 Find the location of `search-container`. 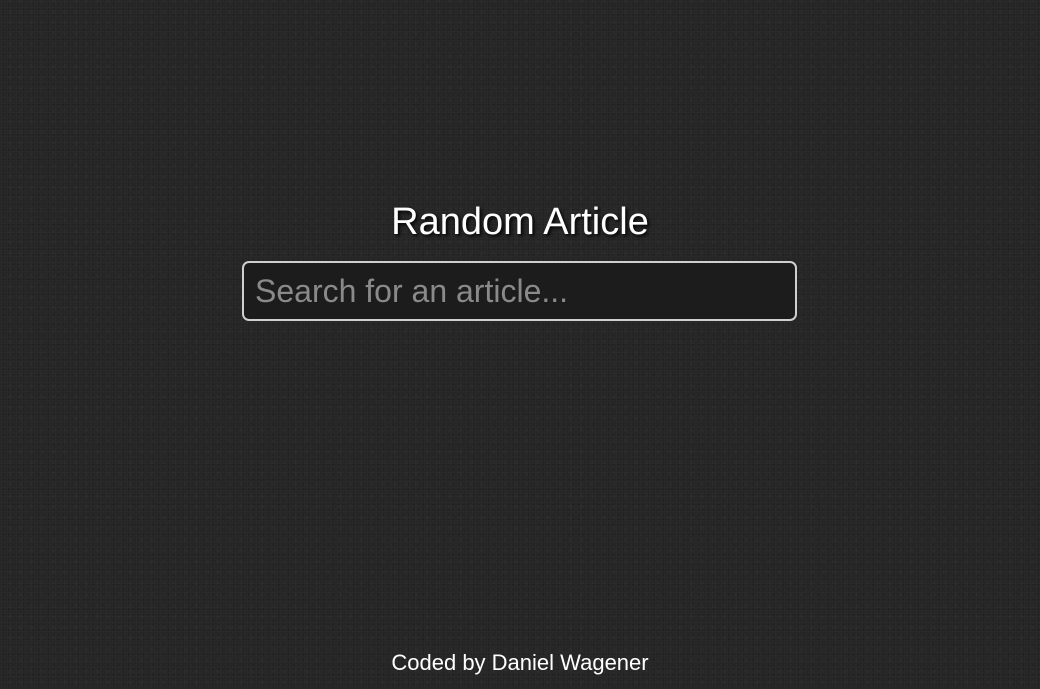

search-container is located at coordinates (519, 291).